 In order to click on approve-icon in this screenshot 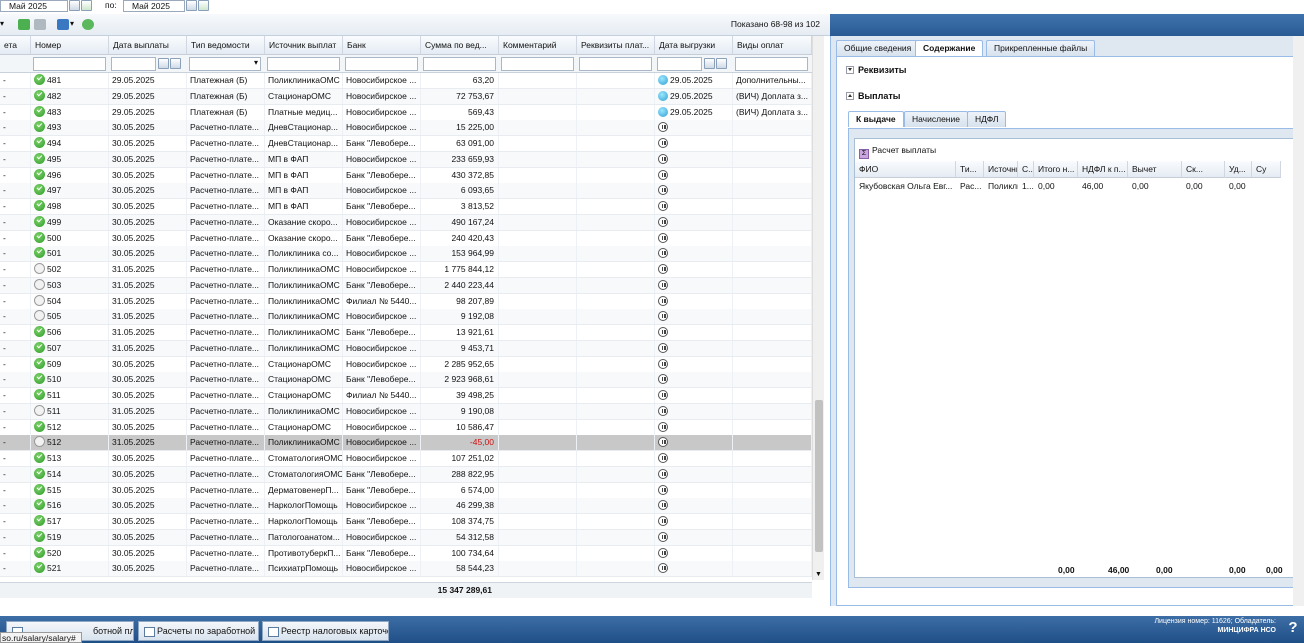, I will do `click(24, 24)`.